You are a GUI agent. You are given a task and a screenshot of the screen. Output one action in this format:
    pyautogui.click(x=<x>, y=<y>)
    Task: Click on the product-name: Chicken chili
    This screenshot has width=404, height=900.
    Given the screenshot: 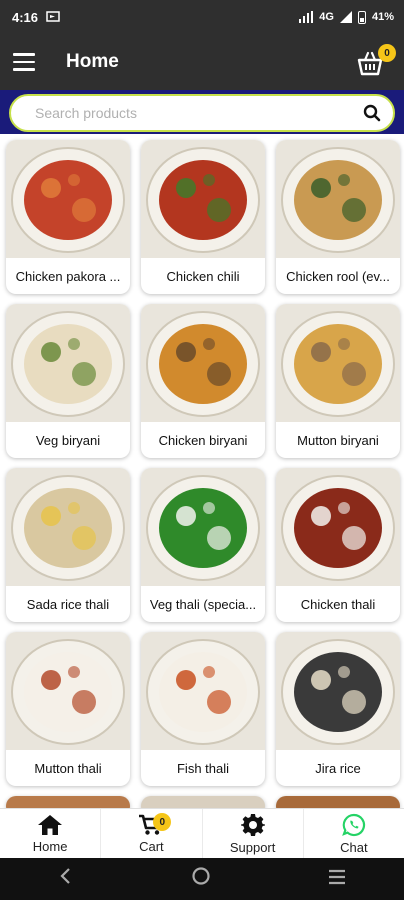 What is the action you would take?
    pyautogui.click(x=203, y=276)
    